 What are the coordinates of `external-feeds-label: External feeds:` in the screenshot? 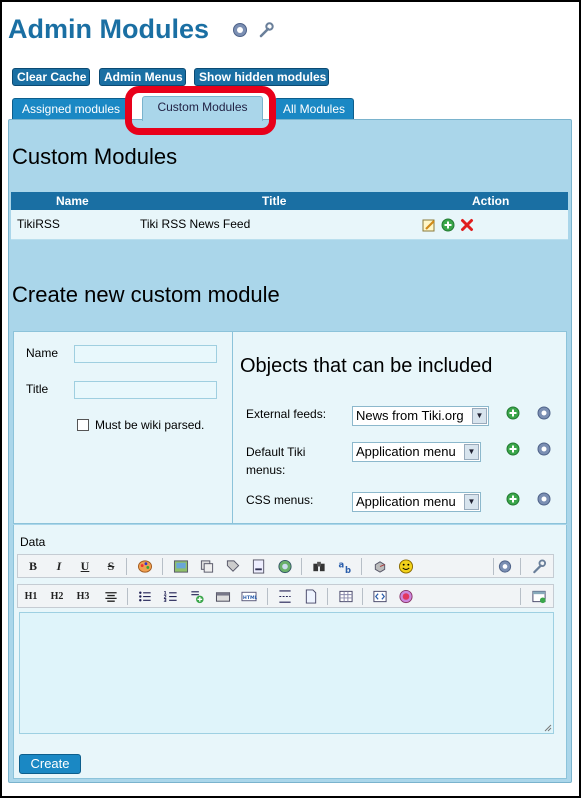 It's located at (286, 414).